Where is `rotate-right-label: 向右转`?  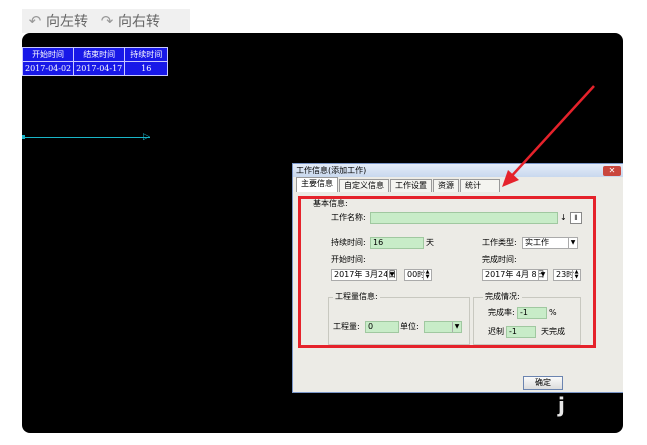
rotate-right-label: 向右转 is located at coordinates (139, 22).